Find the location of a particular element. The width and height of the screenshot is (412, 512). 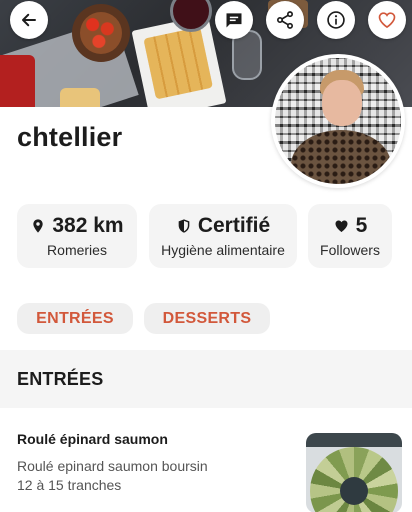

share-button is located at coordinates (285, 20).